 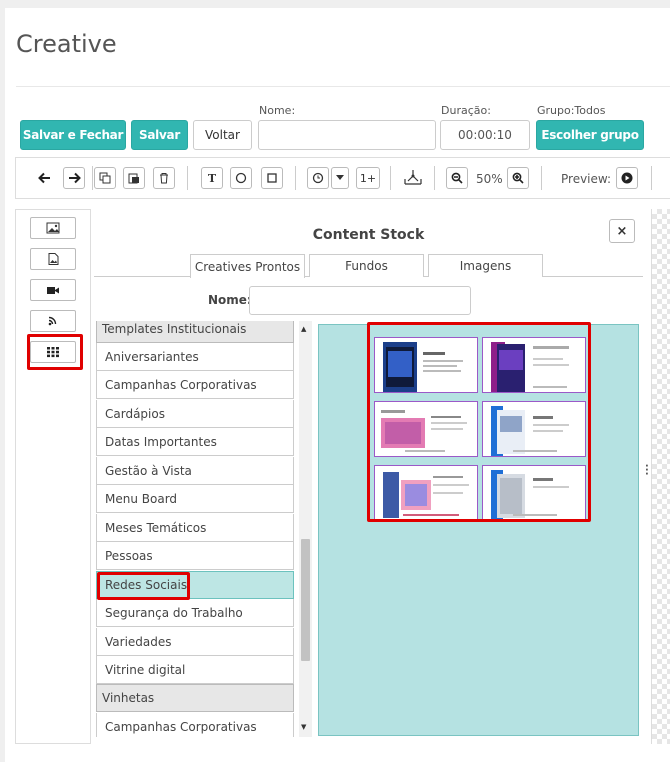 What do you see at coordinates (571, 110) in the screenshot?
I see `grupo-label: Grupo:Todos` at bounding box center [571, 110].